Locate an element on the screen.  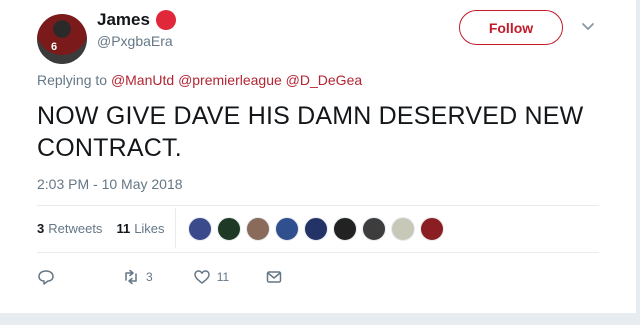
likes-count: 11 is located at coordinates (123, 228).